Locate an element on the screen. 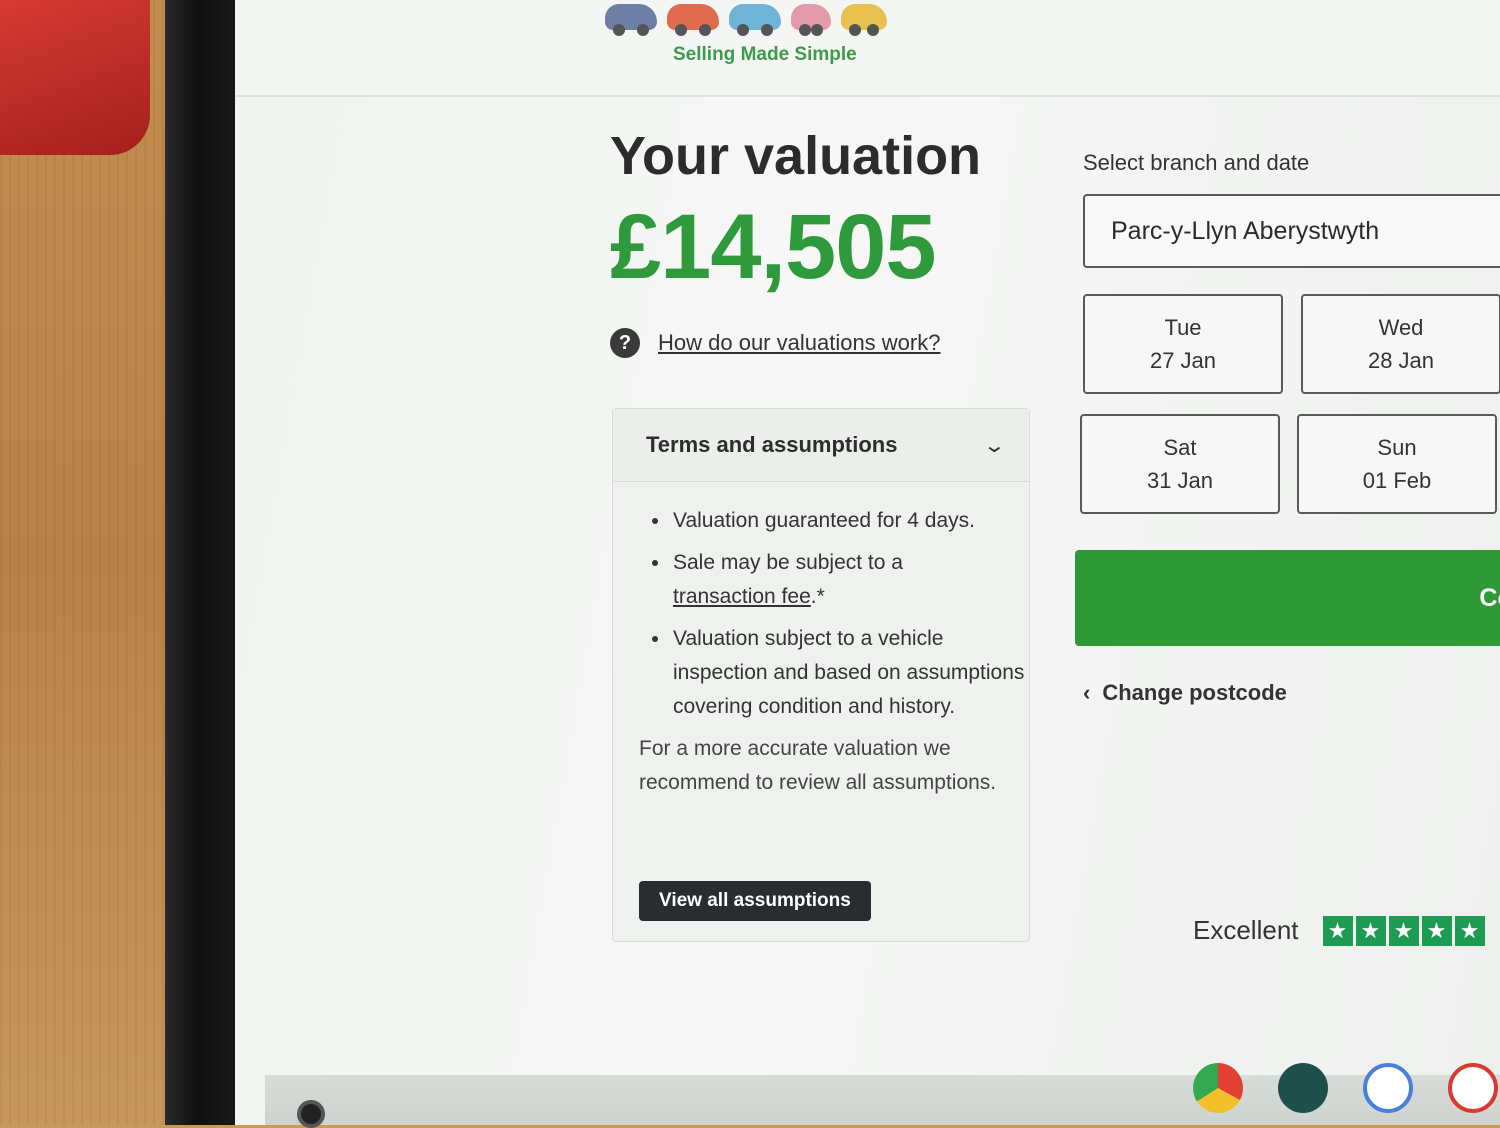 This screenshot has width=1500, height=1128. date-day: Sat is located at coordinates (1180, 447).